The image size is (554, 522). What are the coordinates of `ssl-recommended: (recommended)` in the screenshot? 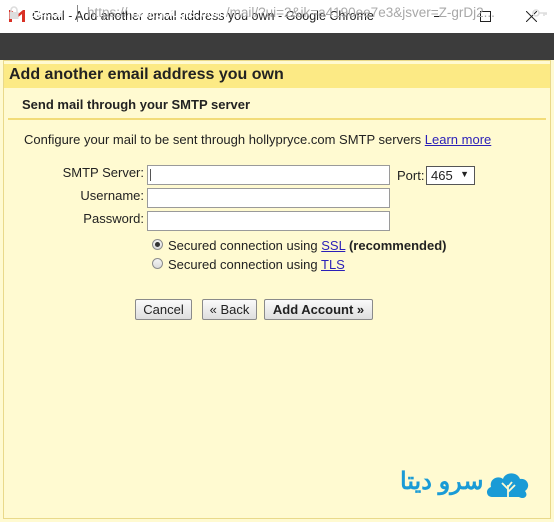 It's located at (397, 245).